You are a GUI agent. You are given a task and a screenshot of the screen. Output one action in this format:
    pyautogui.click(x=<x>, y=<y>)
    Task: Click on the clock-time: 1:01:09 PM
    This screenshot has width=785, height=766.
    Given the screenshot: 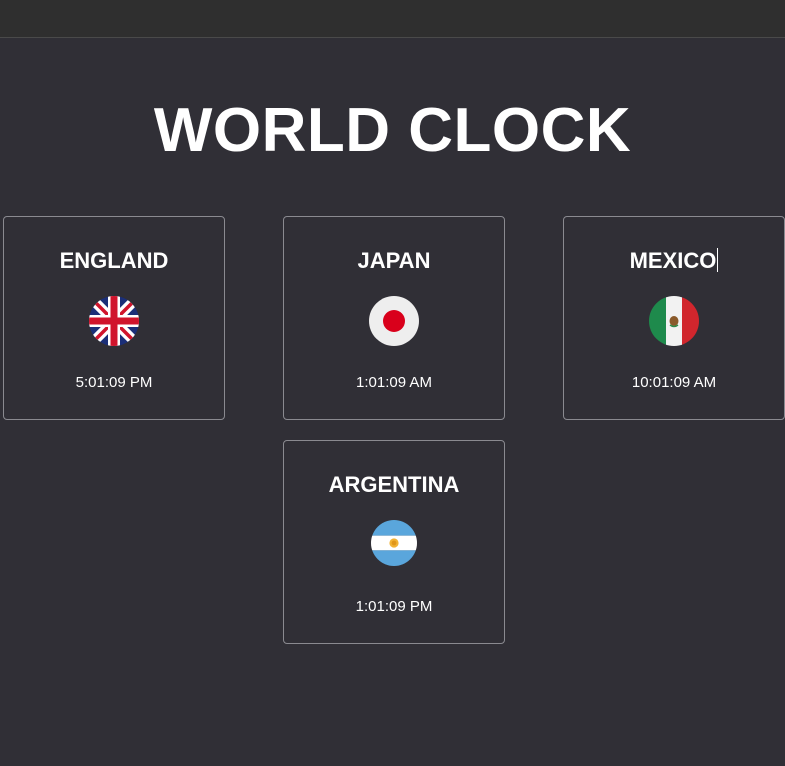 What is the action you would take?
    pyautogui.click(x=394, y=606)
    